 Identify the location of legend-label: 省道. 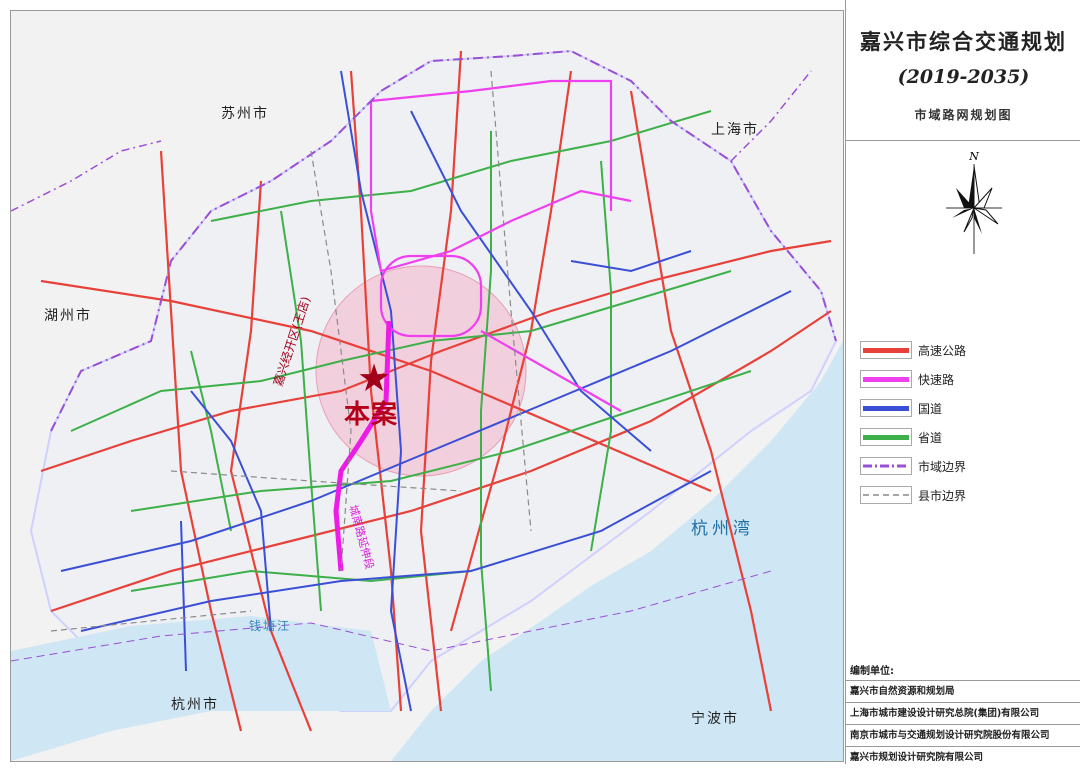
(930, 437).